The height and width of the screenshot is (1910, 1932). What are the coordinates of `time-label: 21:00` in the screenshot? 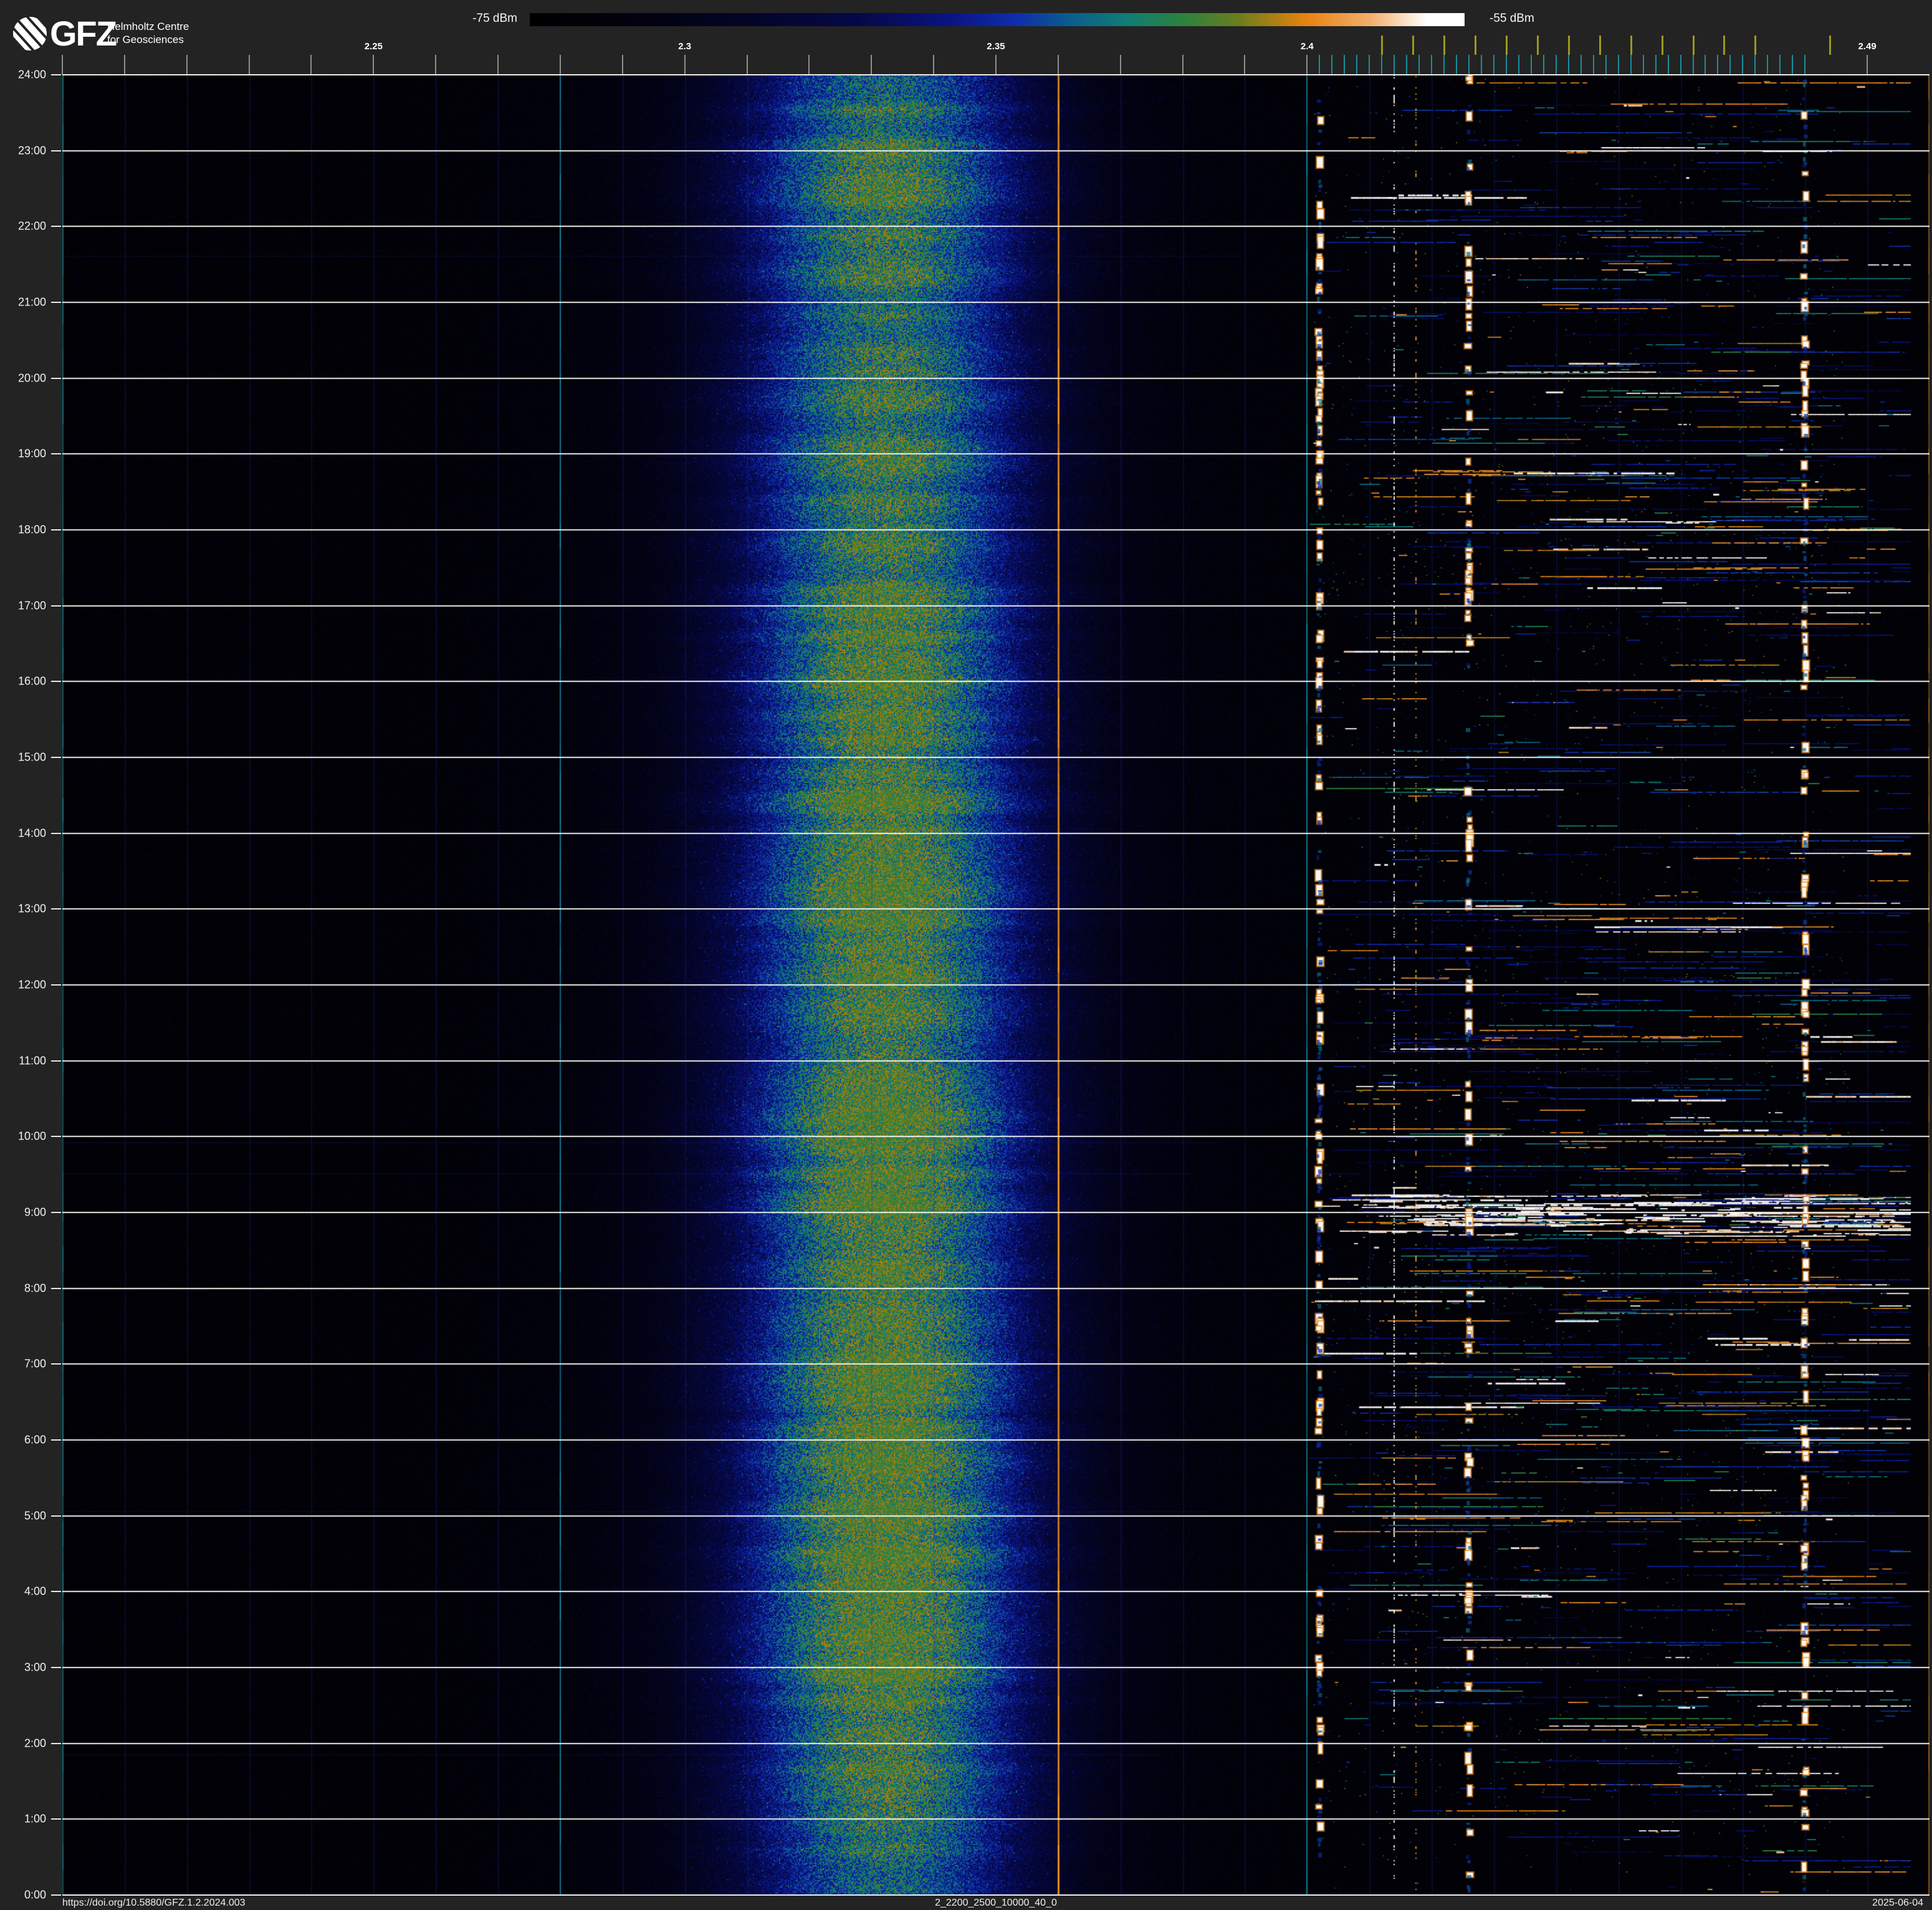 It's located at (31, 302).